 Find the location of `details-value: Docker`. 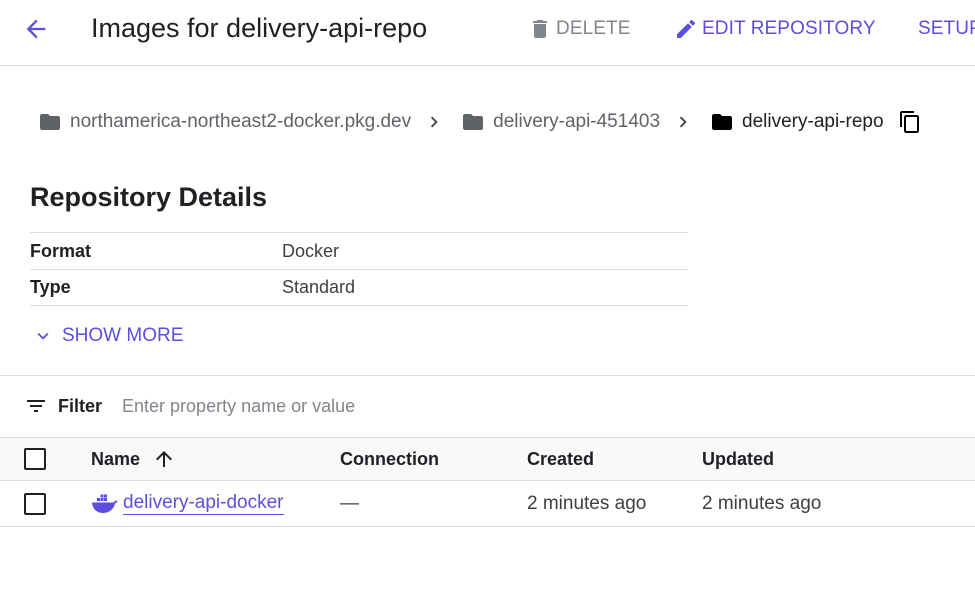

details-value: Docker is located at coordinates (311, 250).